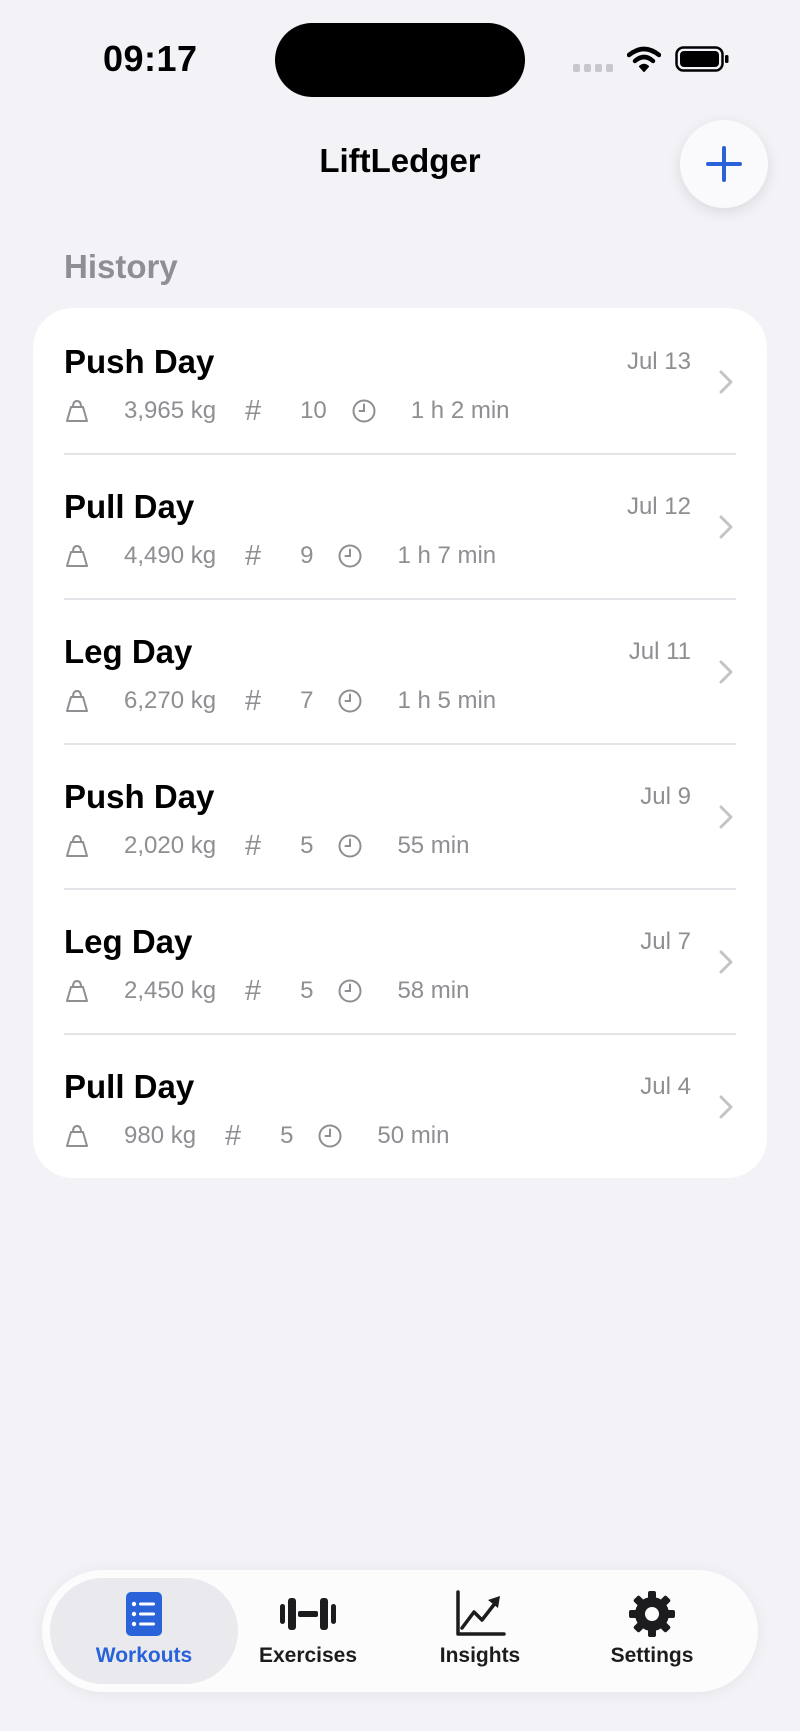 Image resolution: width=800 pixels, height=1731 pixels. What do you see at coordinates (400, 525) in the screenshot?
I see `workout-row: Pull Day Jul 12 4,490 kg # 9 1 h 7 min` at bounding box center [400, 525].